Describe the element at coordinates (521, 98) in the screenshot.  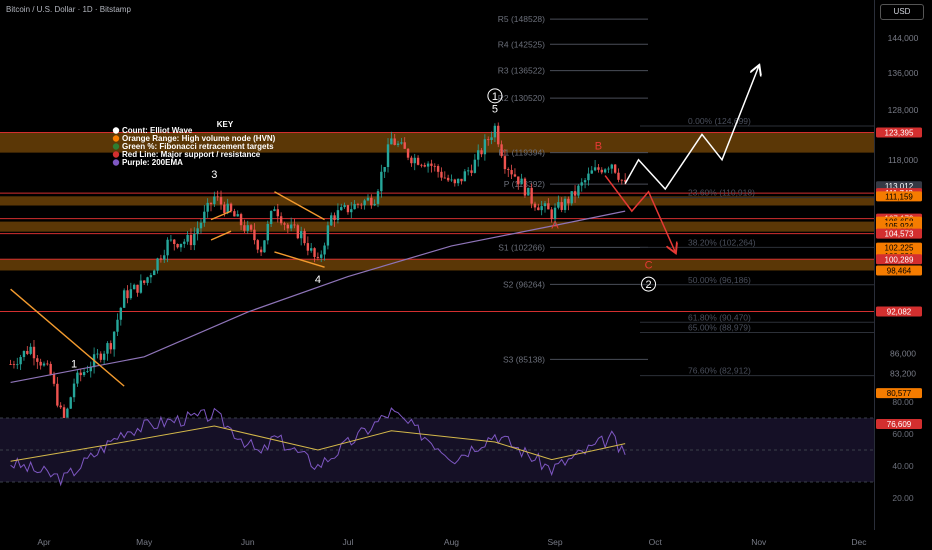
I see `pivot-label: R2 (130520)` at that location.